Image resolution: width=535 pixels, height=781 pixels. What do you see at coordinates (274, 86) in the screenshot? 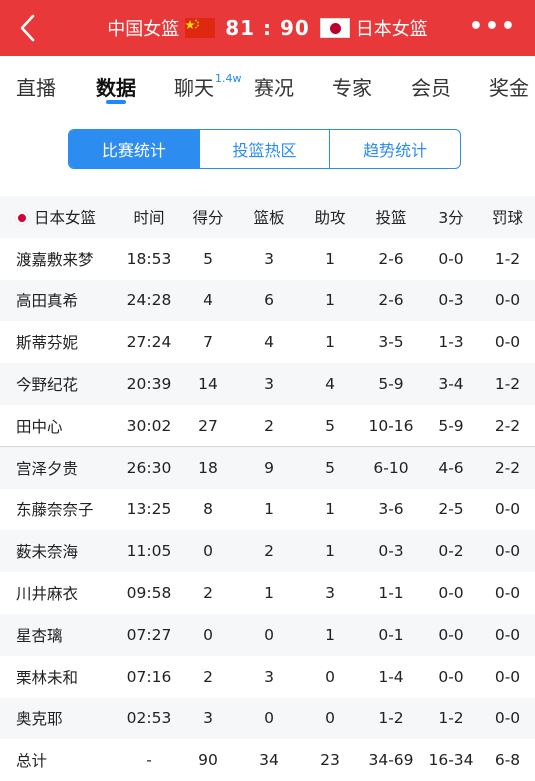
I see `tab-game-status: 赛况` at bounding box center [274, 86].